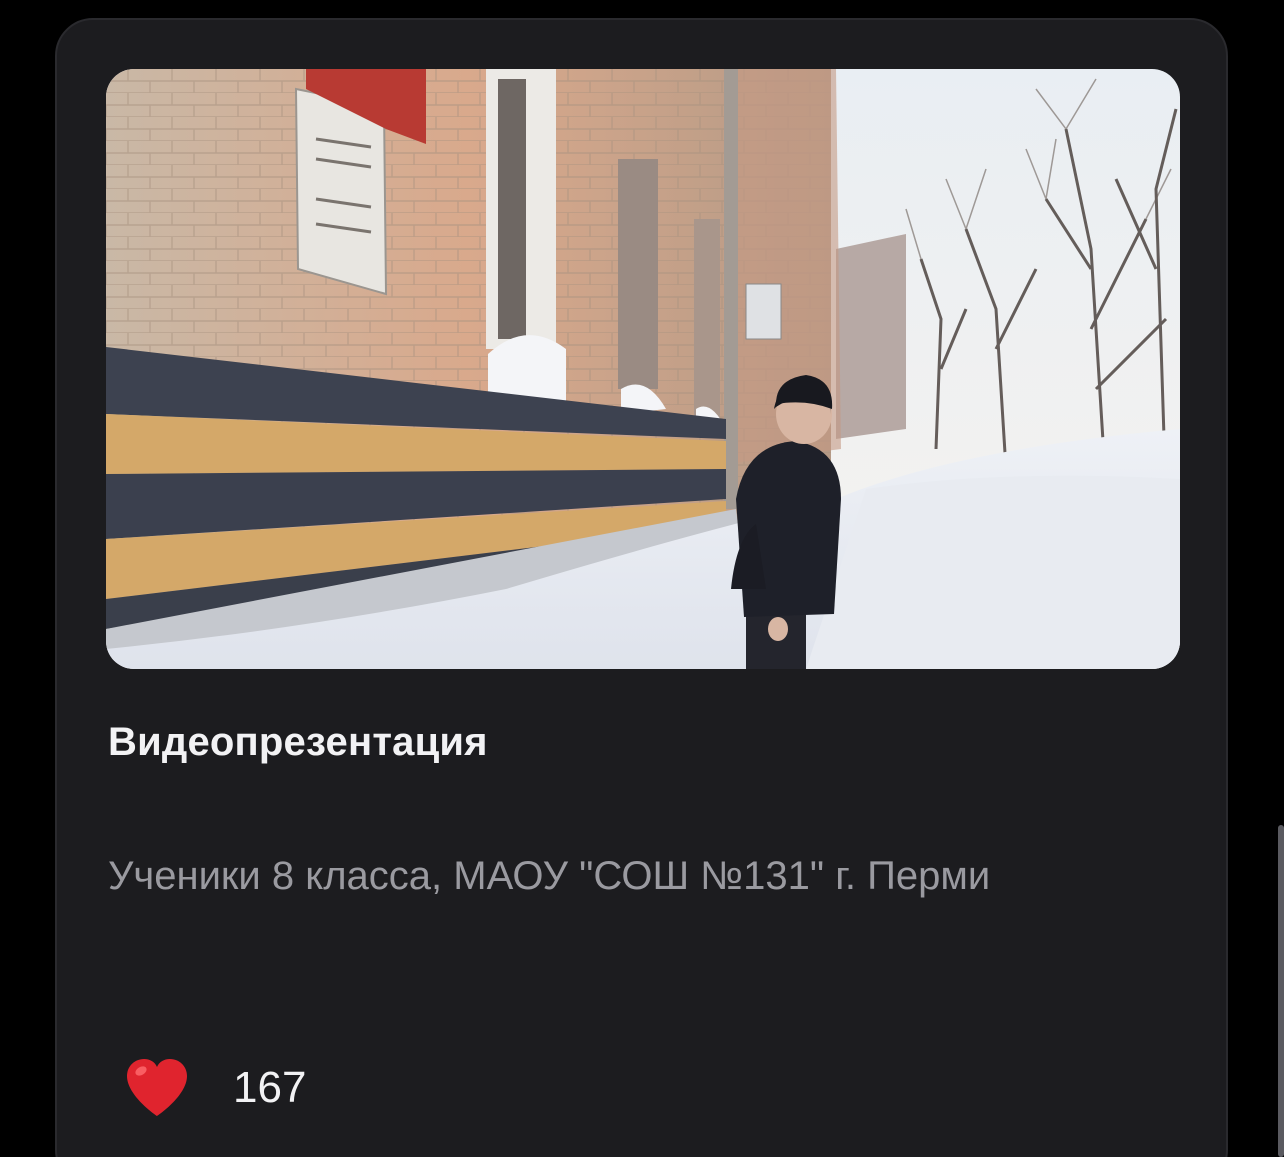 This screenshot has width=1284, height=1157. Describe the element at coordinates (1281, 991) in the screenshot. I see `scrollbar` at that location.